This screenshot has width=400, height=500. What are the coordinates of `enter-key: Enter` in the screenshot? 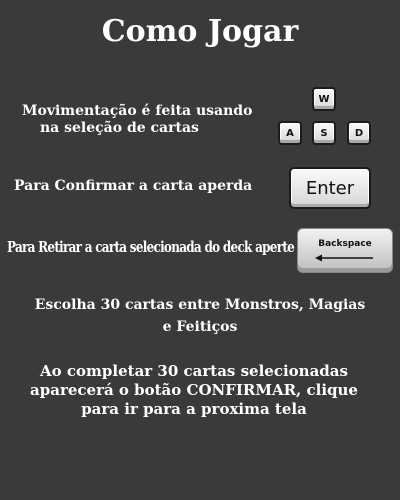 It's located at (330, 188).